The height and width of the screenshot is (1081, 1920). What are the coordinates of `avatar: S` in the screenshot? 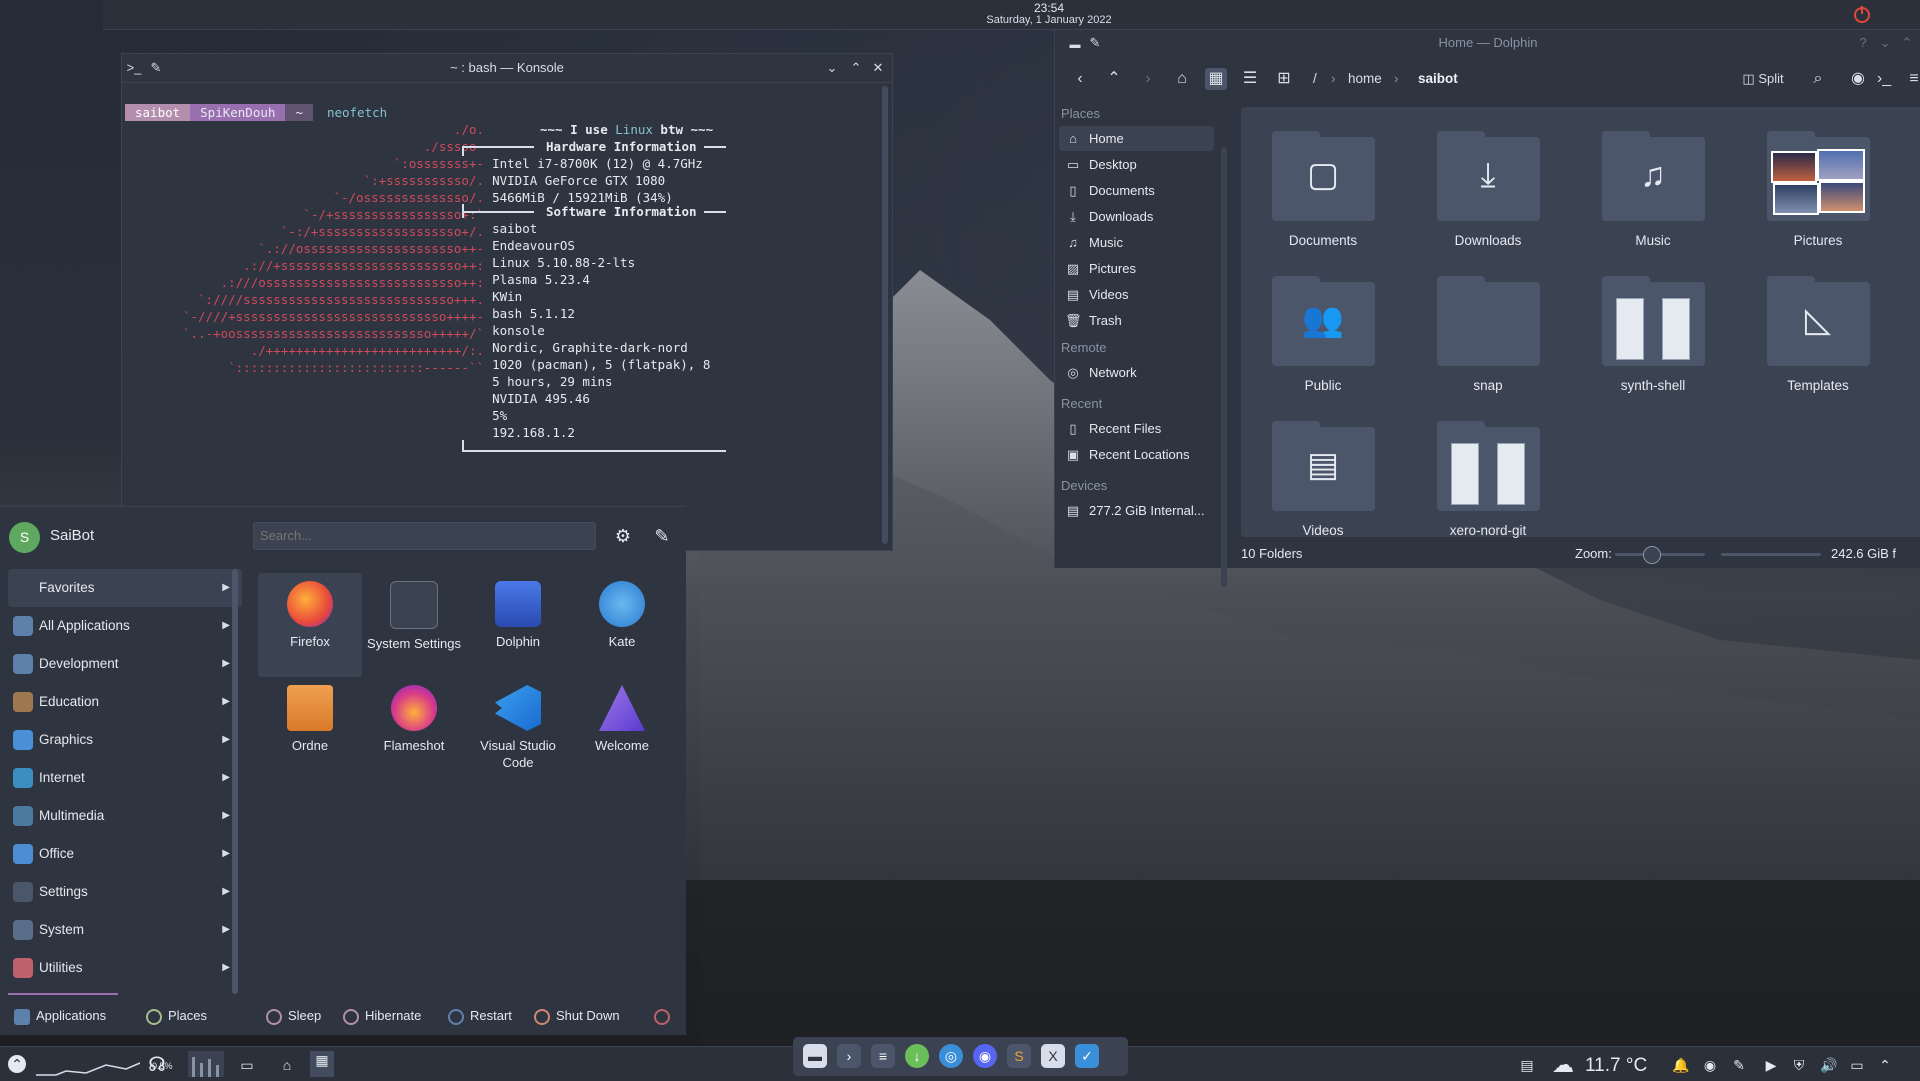 It's located at (24, 537).